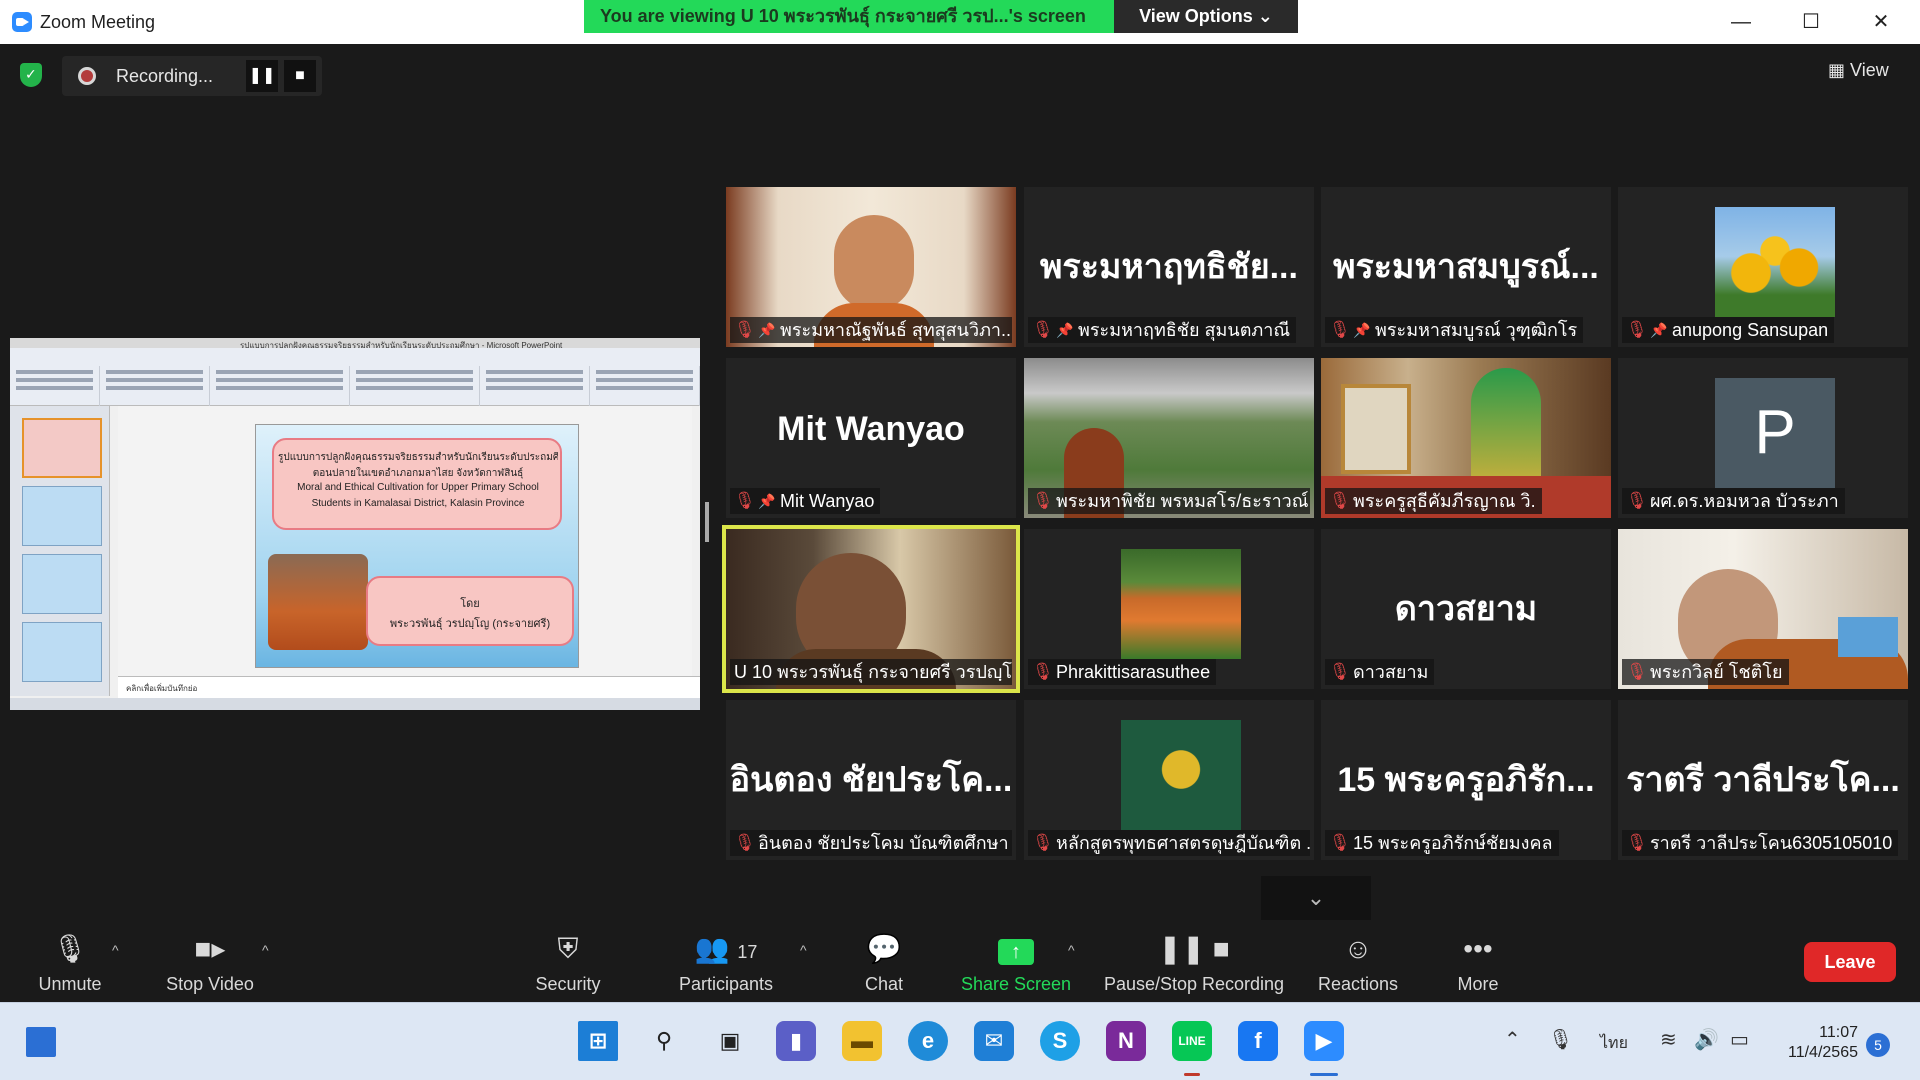  I want to click on participant-tile: 🎙 พระกวิลย์ โชติโย, so click(1763, 609).